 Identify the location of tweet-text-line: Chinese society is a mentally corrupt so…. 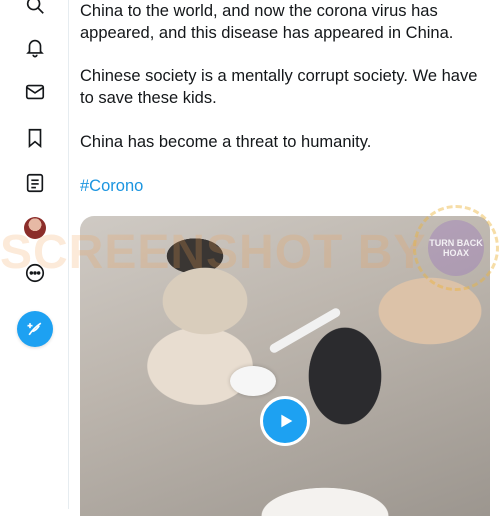
(279, 76).